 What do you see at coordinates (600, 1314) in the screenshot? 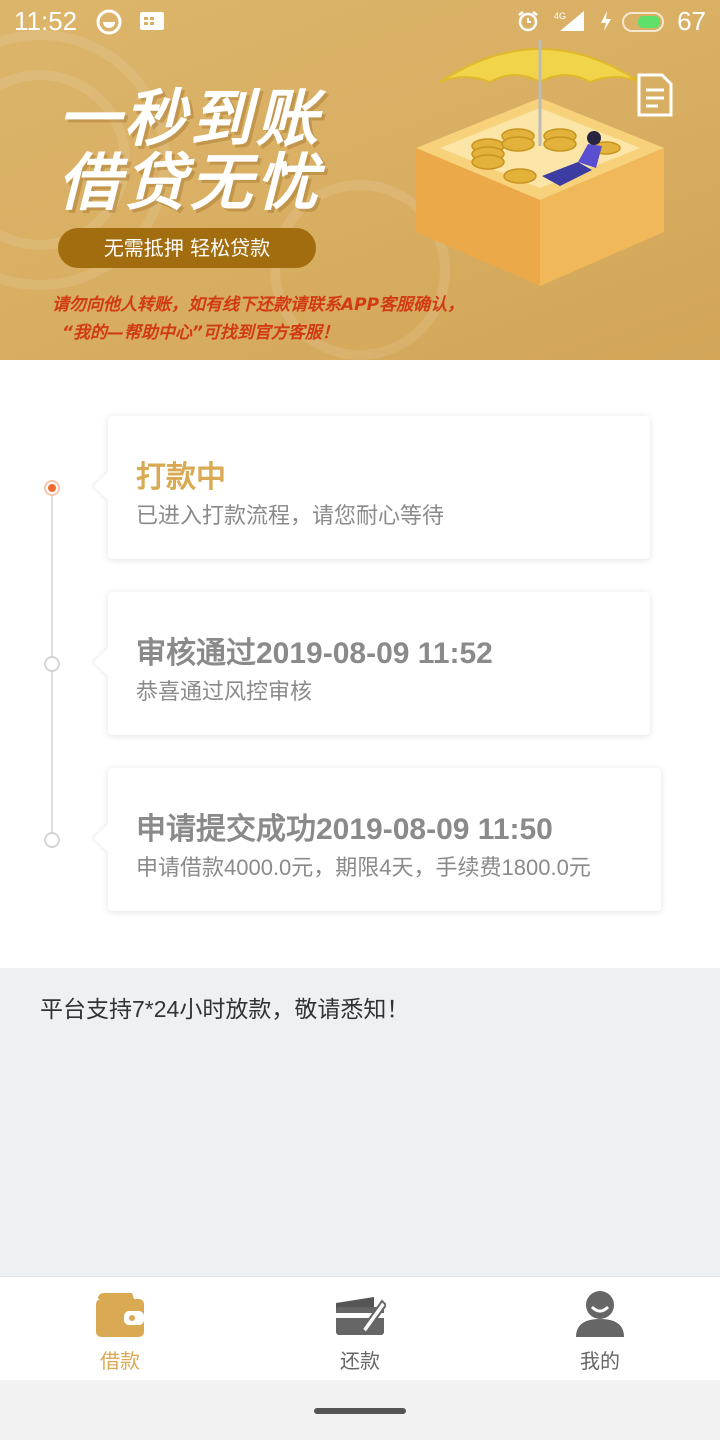
I see `user-icon` at bounding box center [600, 1314].